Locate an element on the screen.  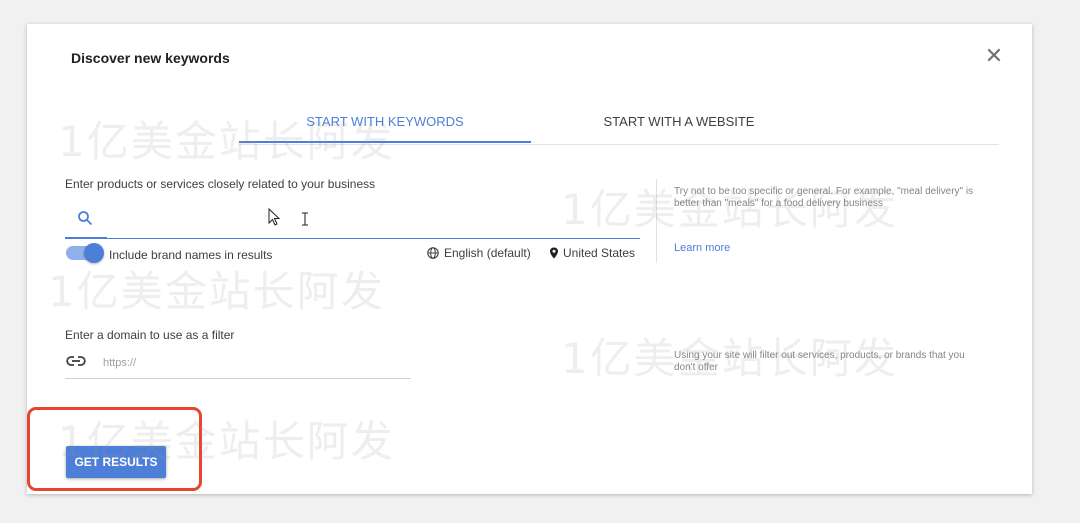
globe-icon is located at coordinates (433, 253).